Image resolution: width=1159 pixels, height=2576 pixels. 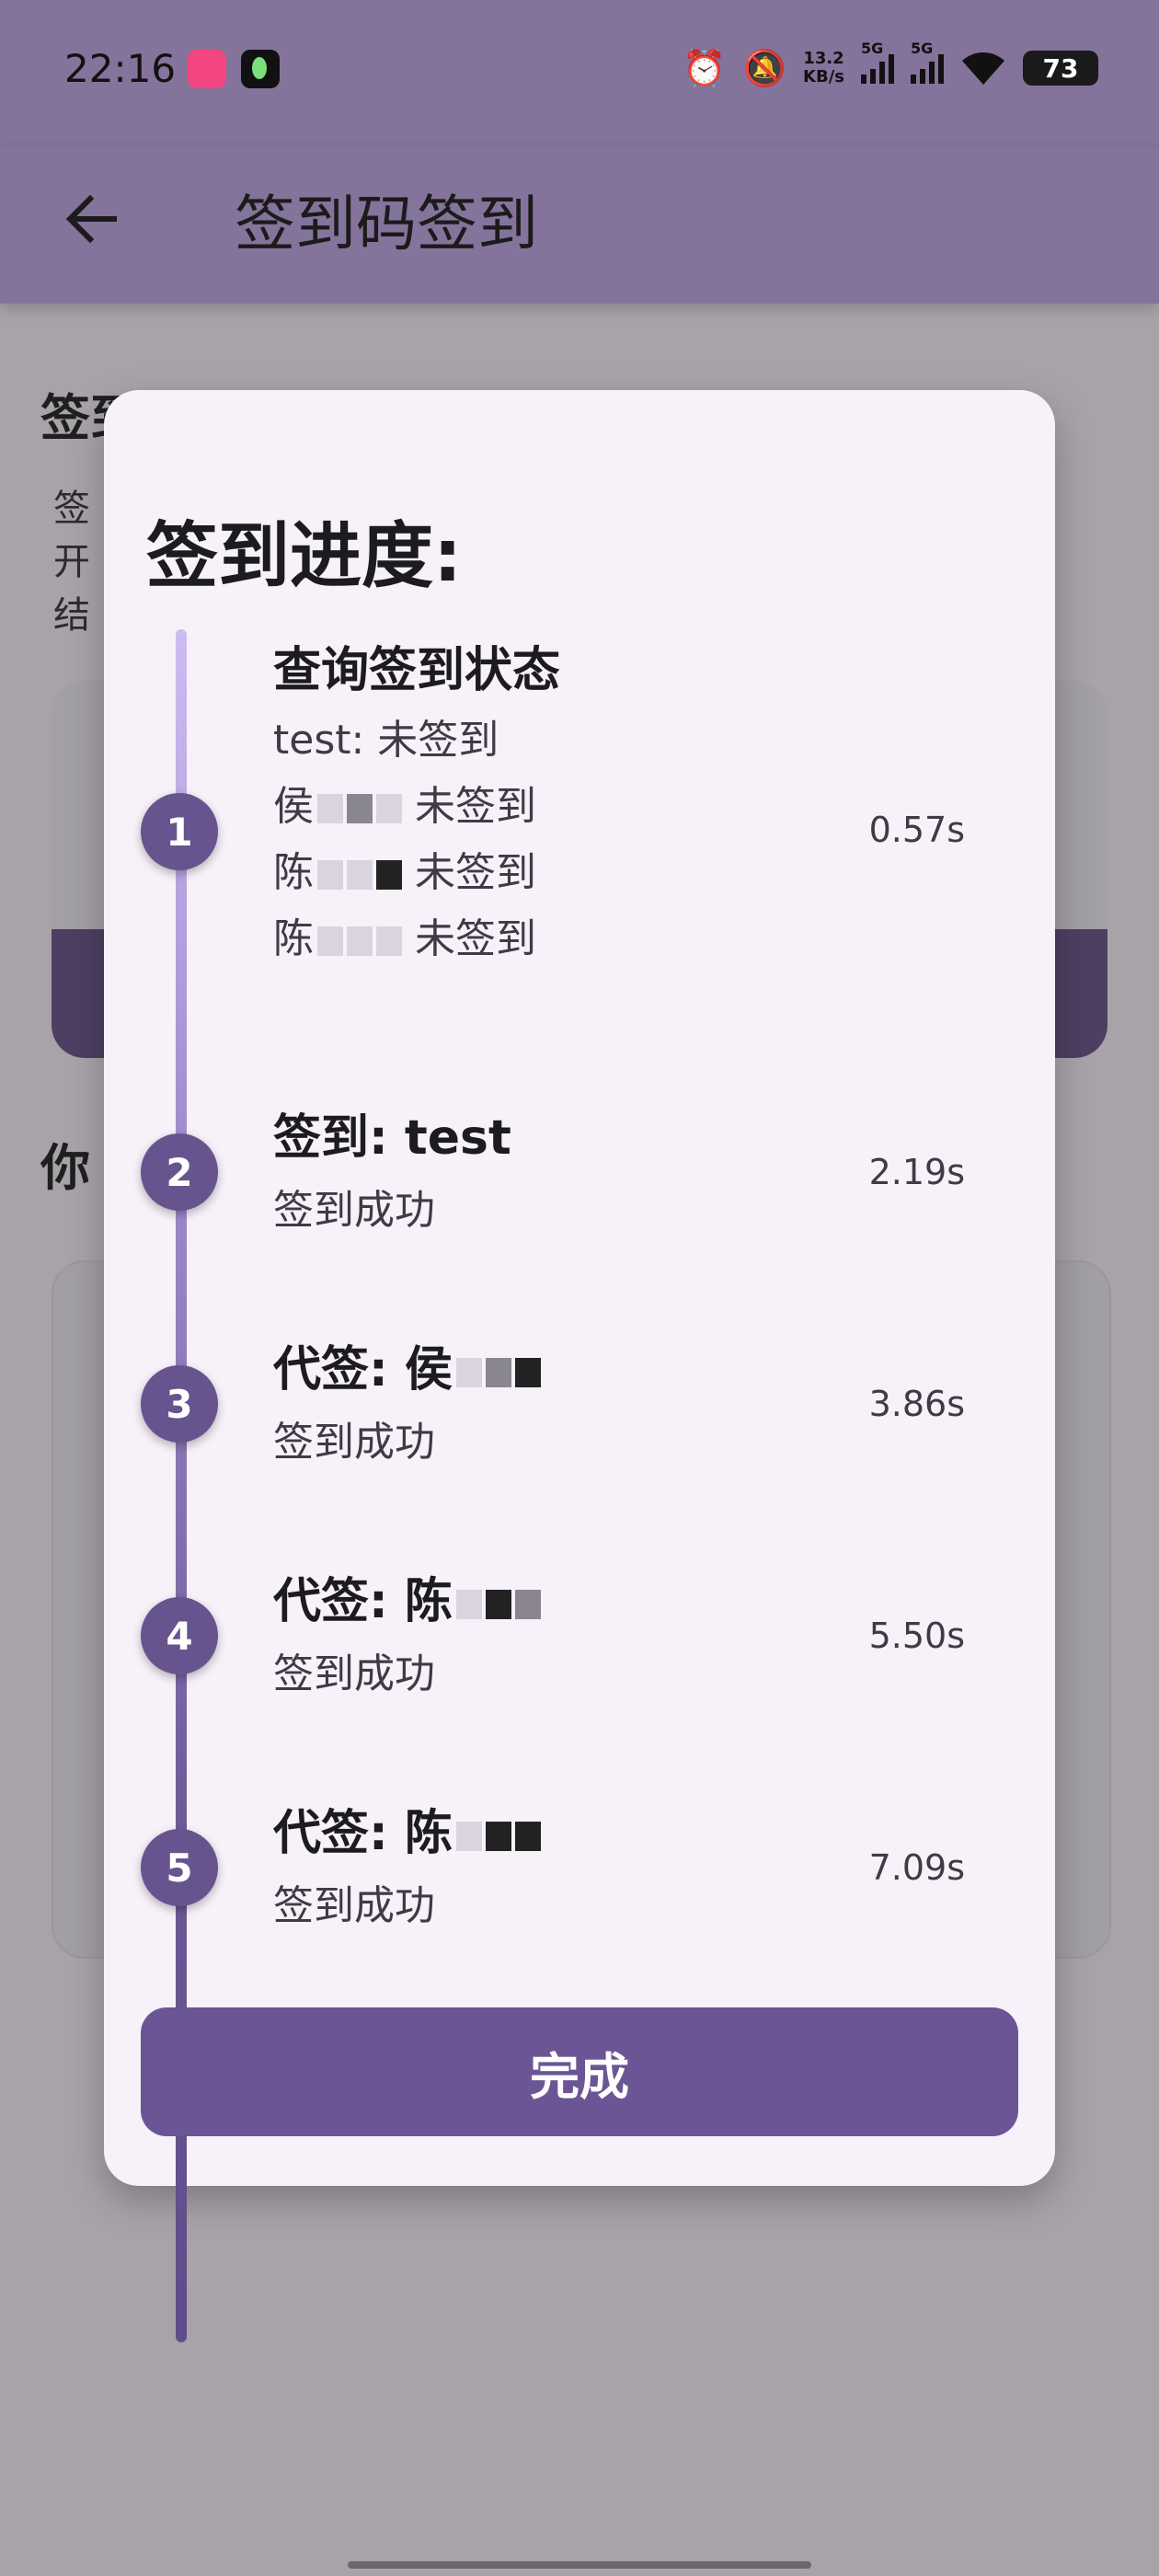 I want to click on step-title: 代签: 侯, so click(x=407, y=1364).